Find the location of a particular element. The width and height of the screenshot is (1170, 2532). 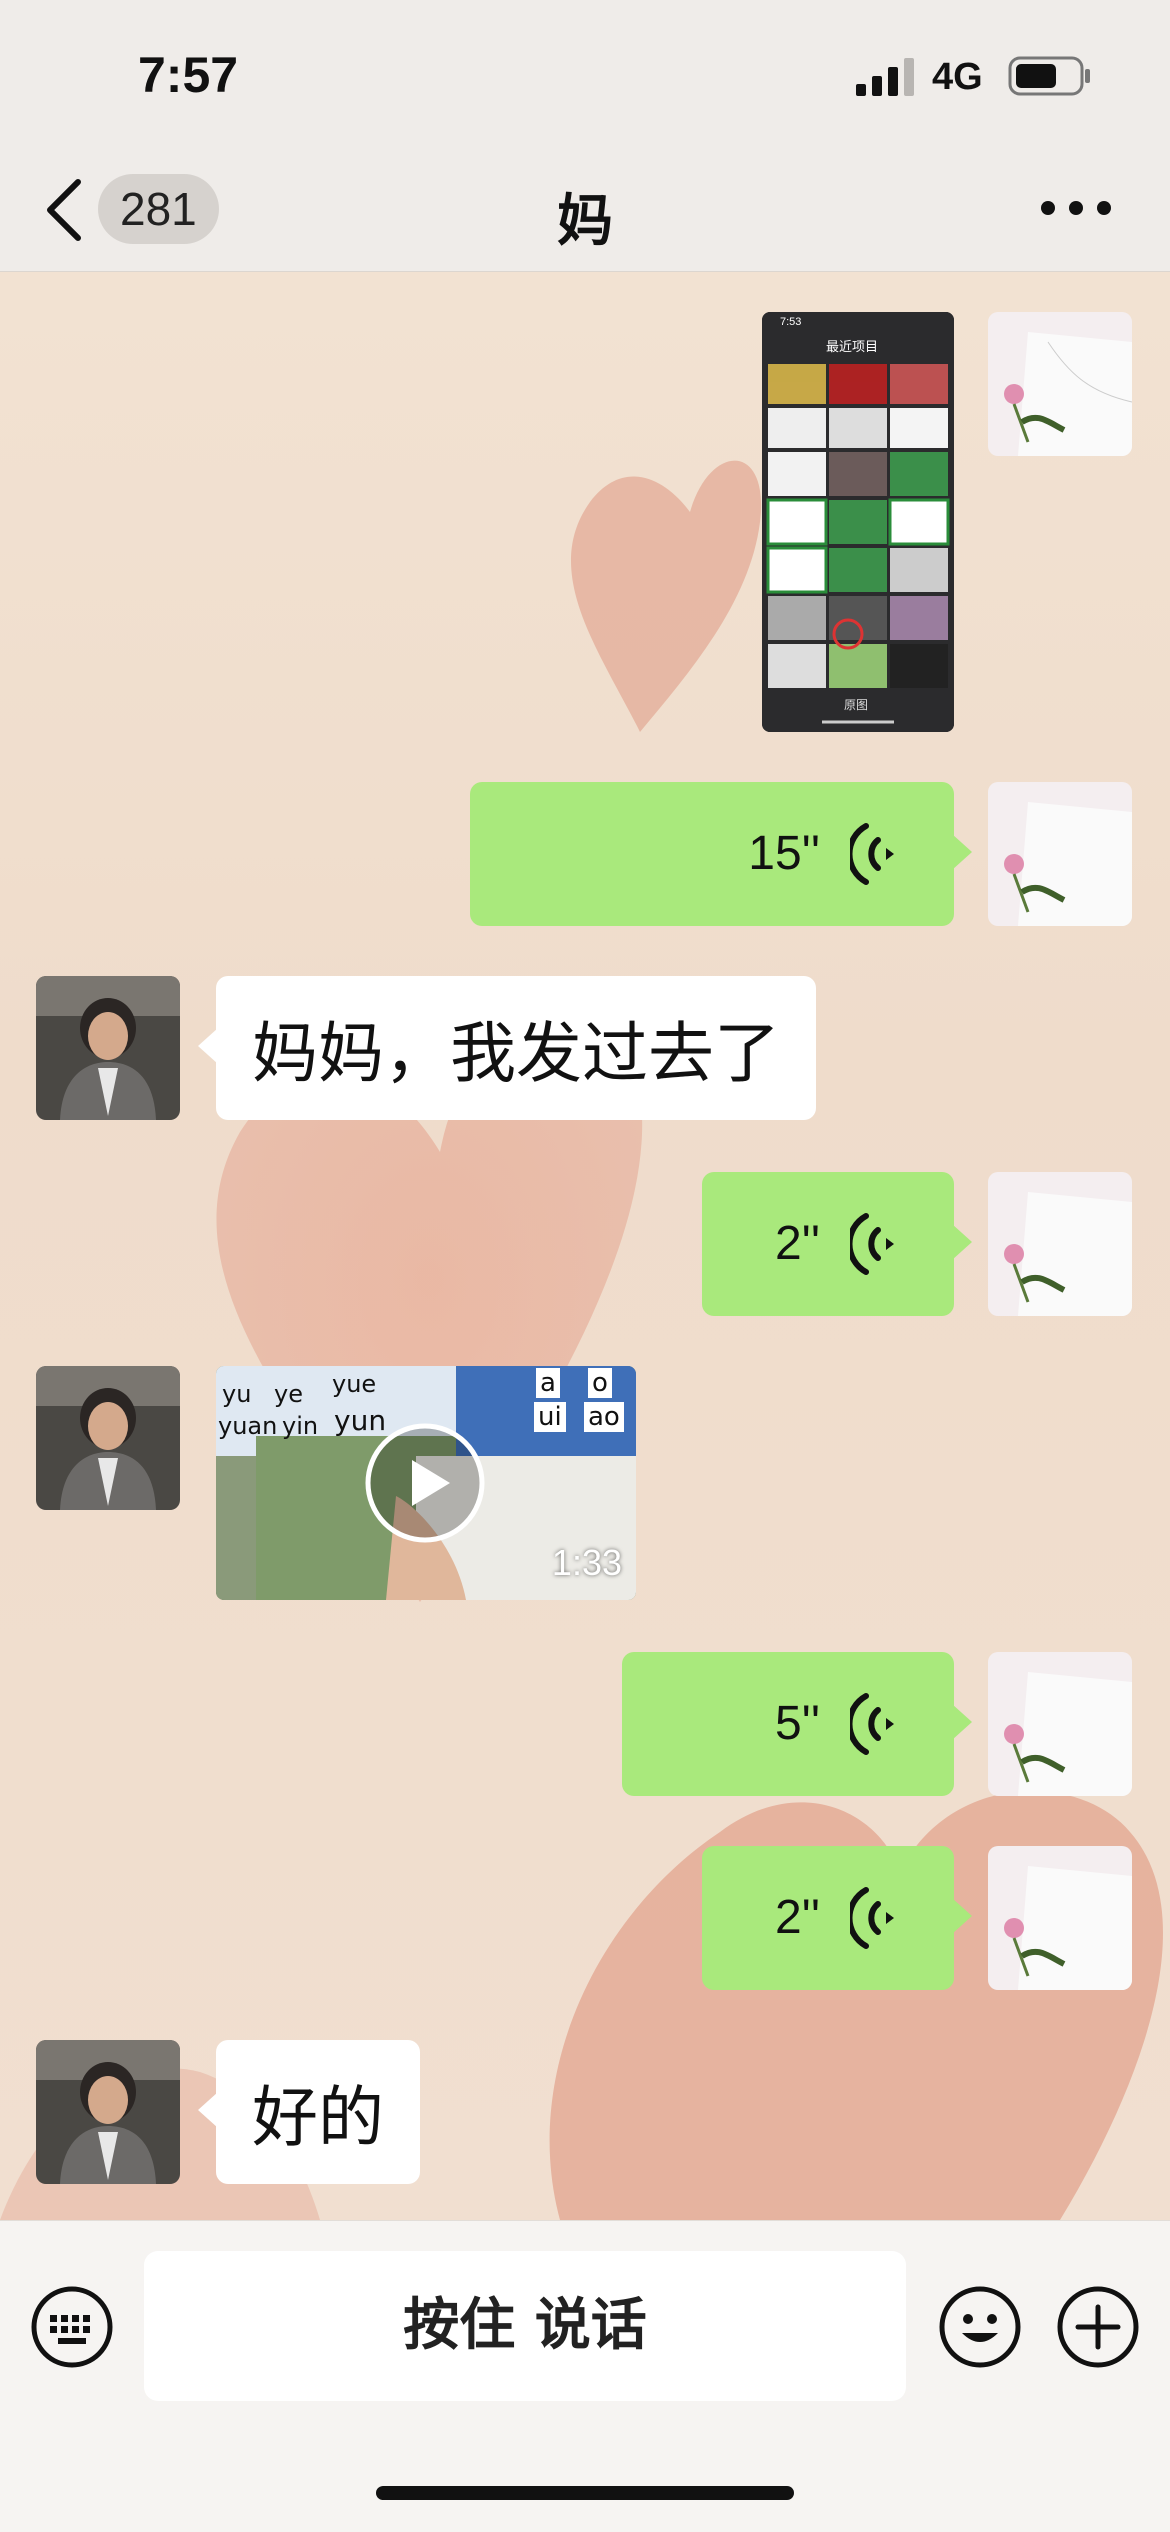

plus-icon is located at coordinates (1098, 2327).